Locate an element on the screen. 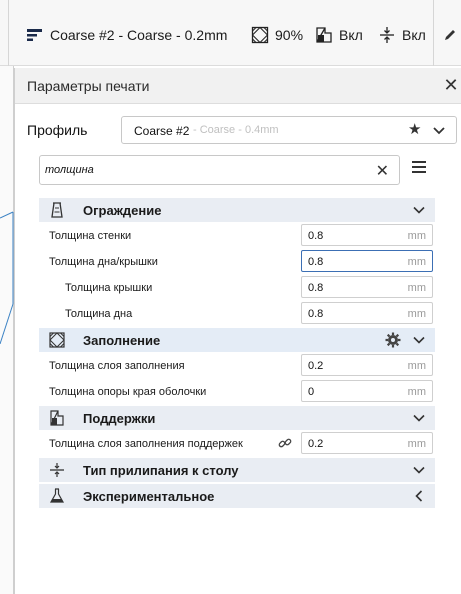 Image resolution: width=461 pixels, height=594 pixels. section-walls: Ограждение is located at coordinates (237, 210).